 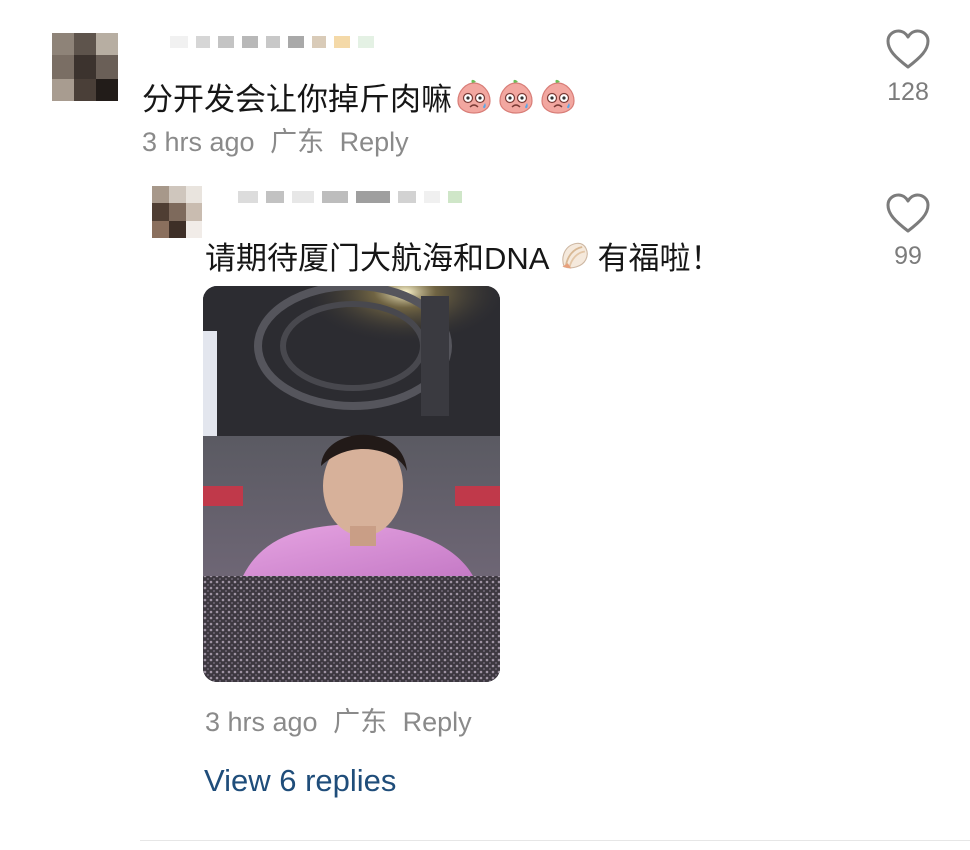 What do you see at coordinates (575, 255) in the screenshot?
I see `shell-emoji` at bounding box center [575, 255].